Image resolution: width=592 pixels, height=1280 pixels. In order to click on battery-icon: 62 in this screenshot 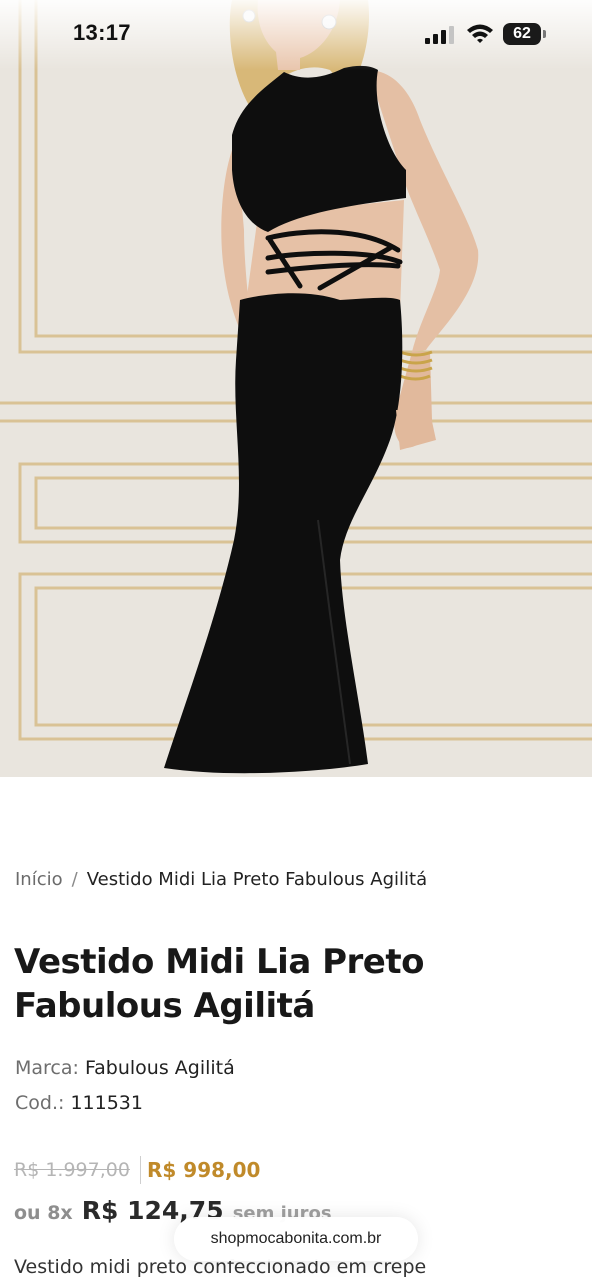, I will do `click(522, 34)`.